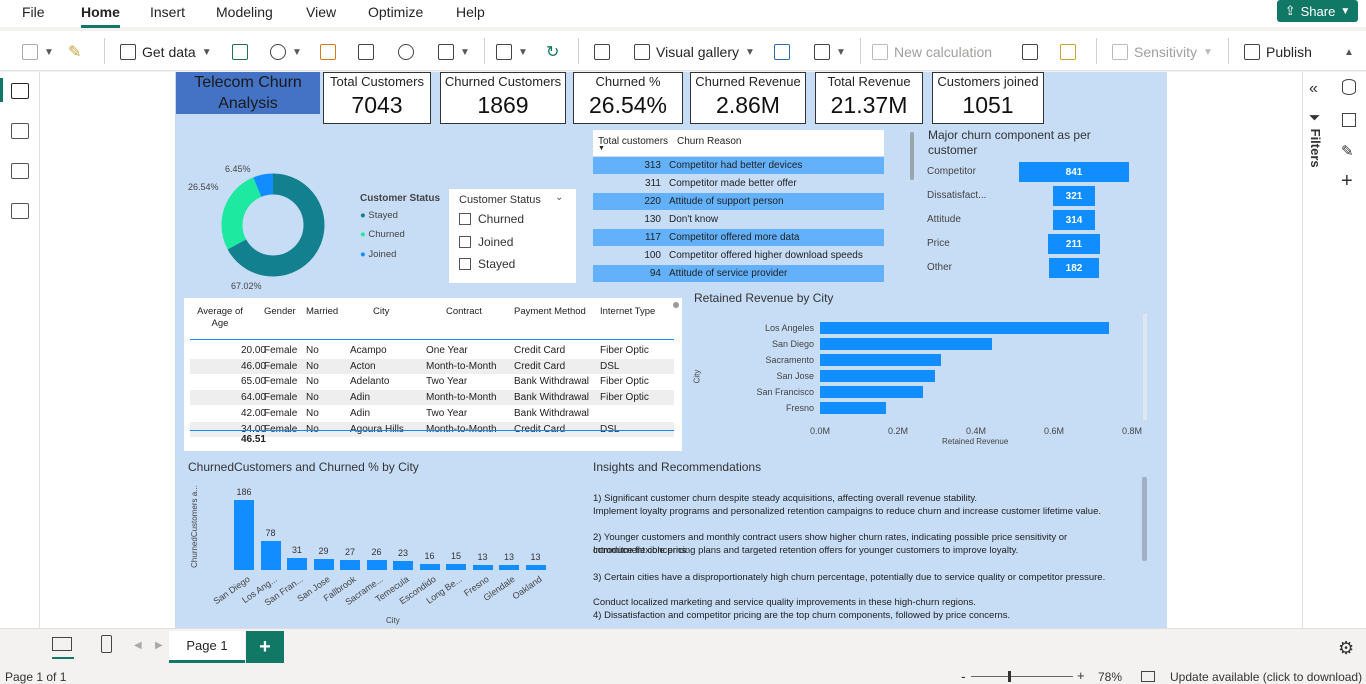 The image size is (1366, 684). Describe the element at coordinates (366, 52) in the screenshot. I see `enter-data-button` at that location.